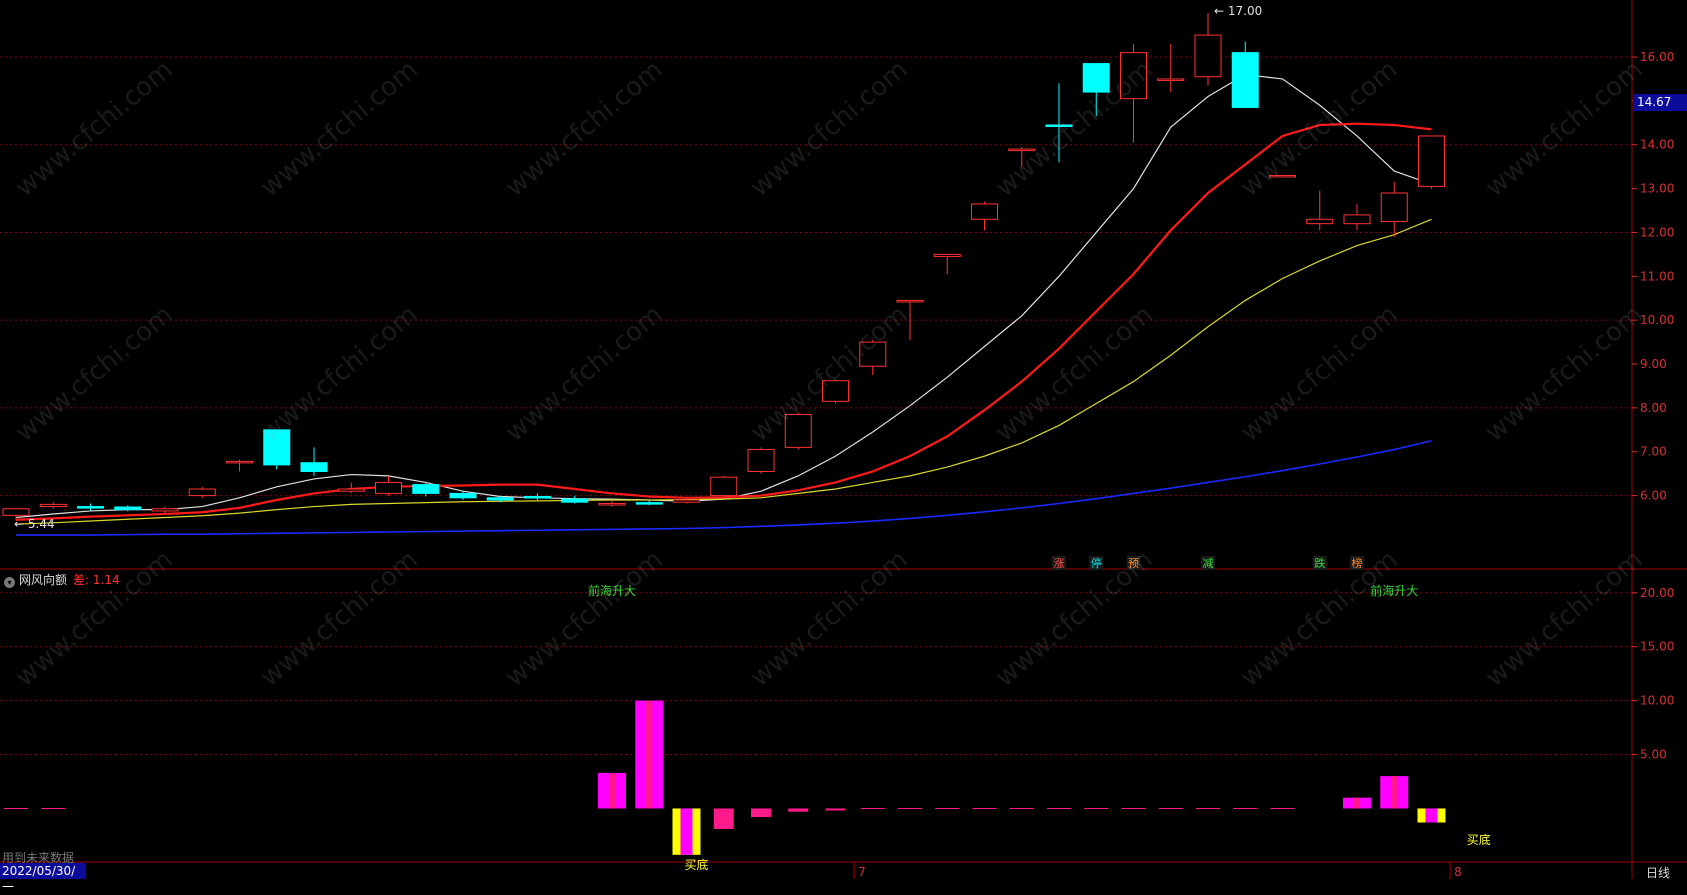  What do you see at coordinates (1657, 276) in the screenshot?
I see `y-tick-label: 11.00` at bounding box center [1657, 276].